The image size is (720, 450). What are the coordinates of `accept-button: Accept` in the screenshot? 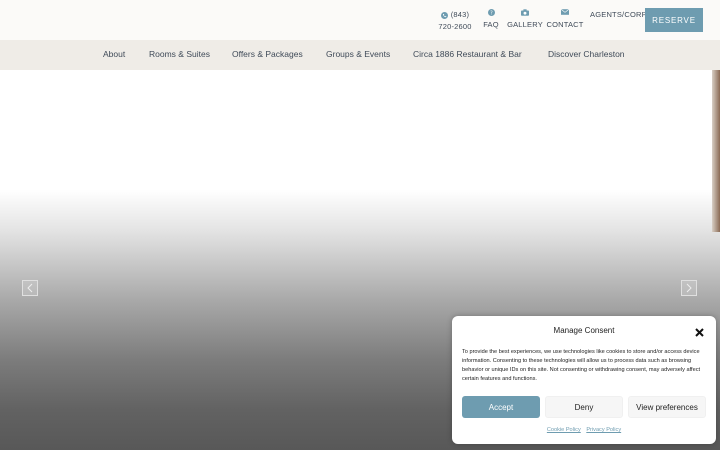 It's located at (501, 407).